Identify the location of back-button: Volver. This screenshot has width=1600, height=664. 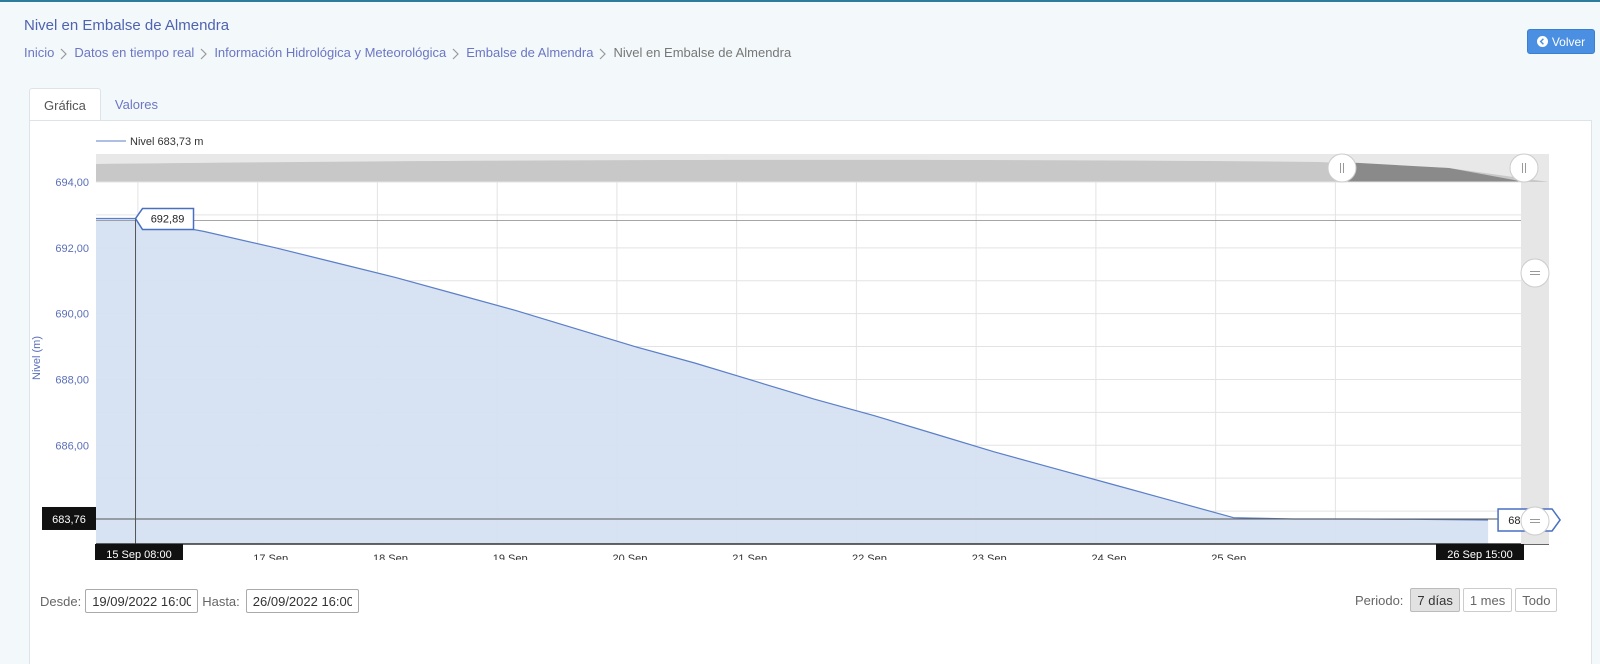
(1561, 41).